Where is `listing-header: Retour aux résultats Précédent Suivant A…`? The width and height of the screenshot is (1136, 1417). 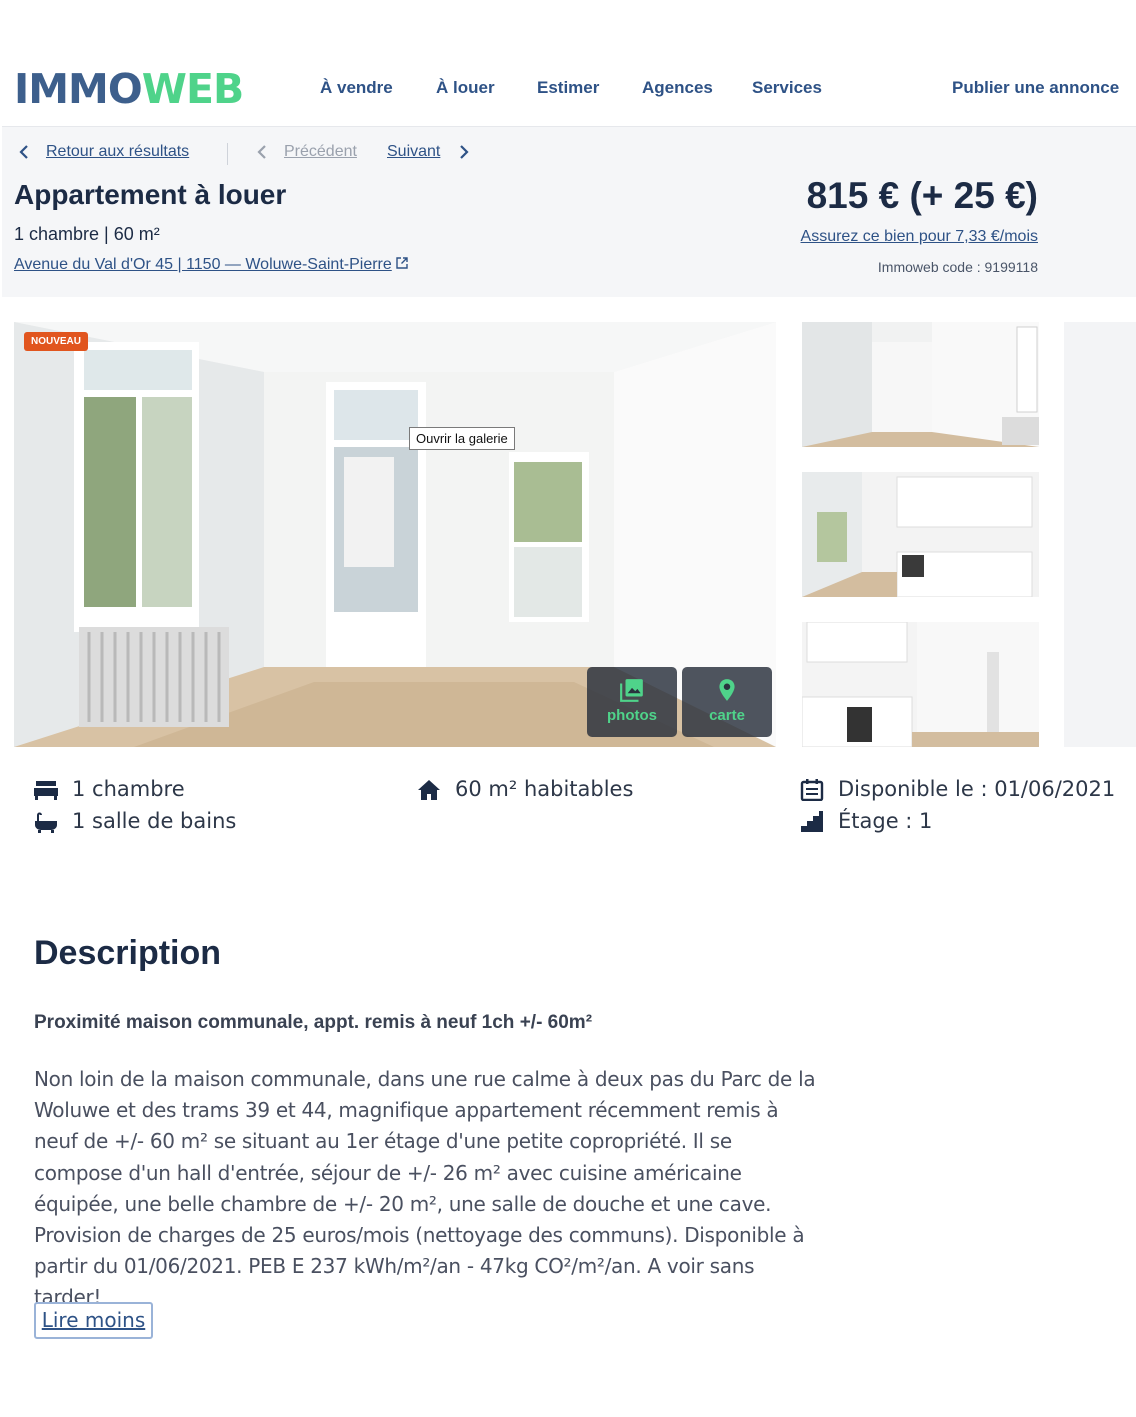 listing-header: Retour aux résultats Précédent Suivant A… is located at coordinates (569, 211).